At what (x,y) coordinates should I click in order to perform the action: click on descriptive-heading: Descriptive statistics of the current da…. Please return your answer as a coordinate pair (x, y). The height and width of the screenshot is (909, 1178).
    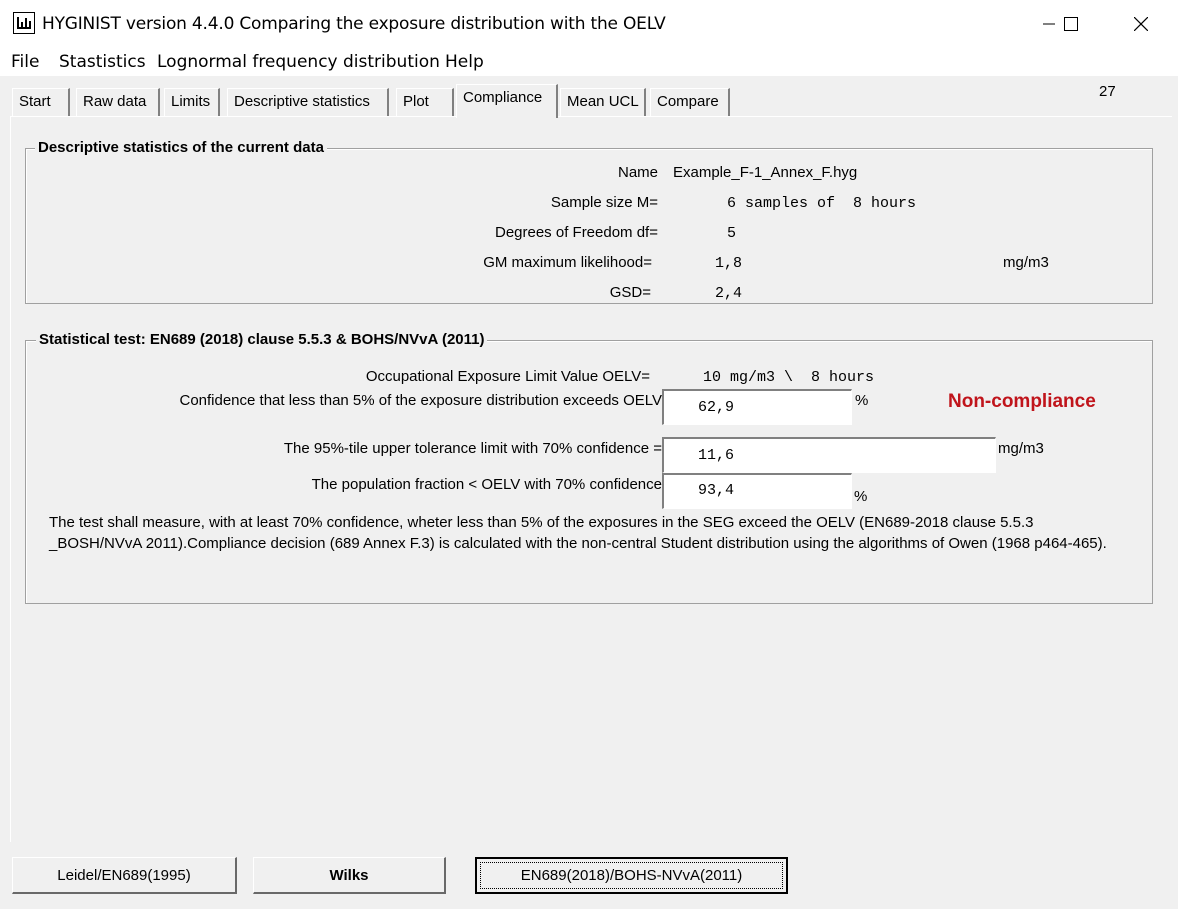
    Looking at the image, I should click on (181, 147).